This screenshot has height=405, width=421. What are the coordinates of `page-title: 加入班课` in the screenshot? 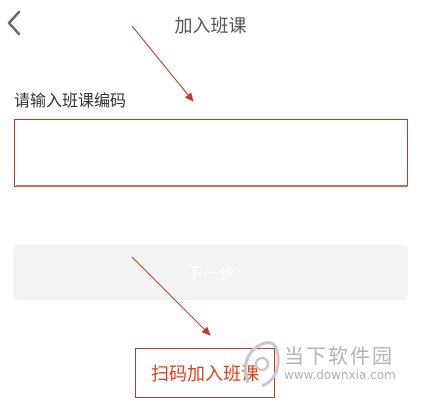 It's located at (210, 26).